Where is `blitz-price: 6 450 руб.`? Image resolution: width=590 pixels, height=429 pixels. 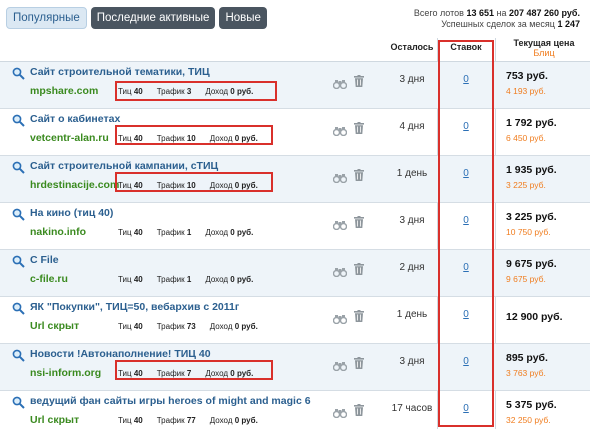
blitz-price: 6 450 руб. is located at coordinates (526, 138).